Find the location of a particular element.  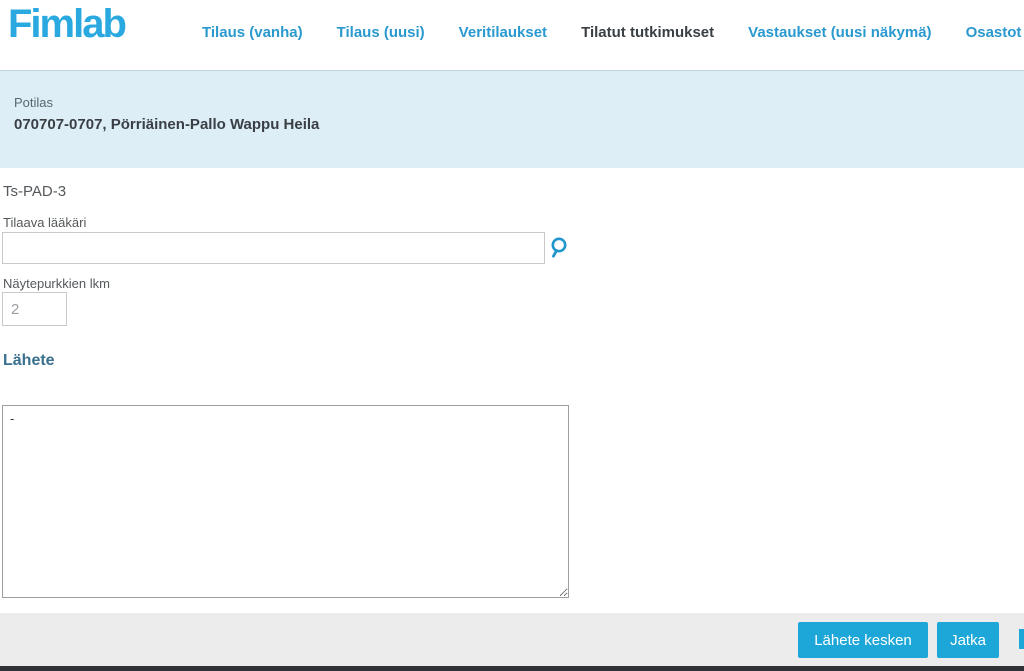

search-icon is located at coordinates (560, 250).